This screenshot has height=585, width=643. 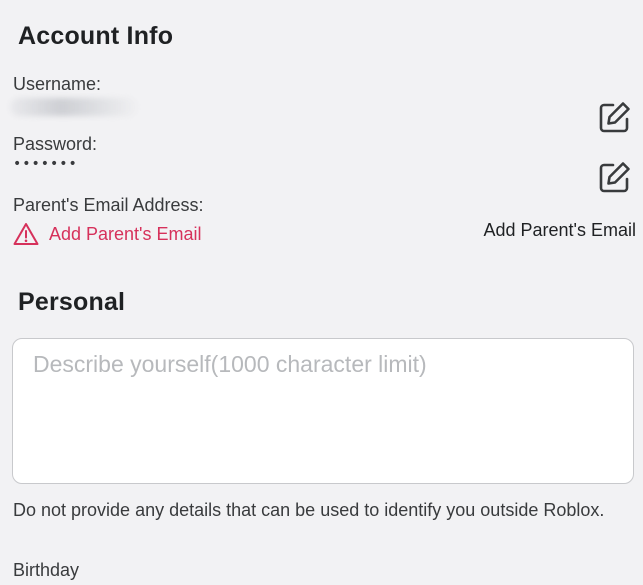 I want to click on birthday-label: Birthday, so click(x=46, y=570).